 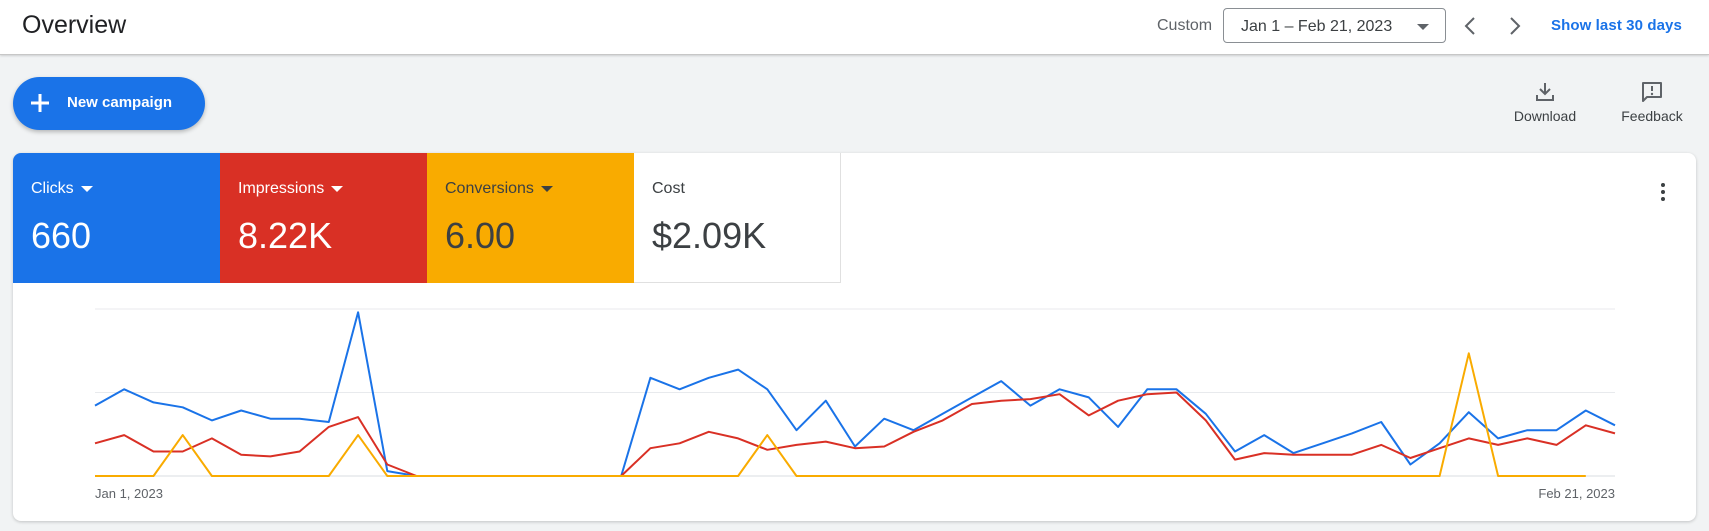 I want to click on download-button: Download, so click(x=1545, y=105).